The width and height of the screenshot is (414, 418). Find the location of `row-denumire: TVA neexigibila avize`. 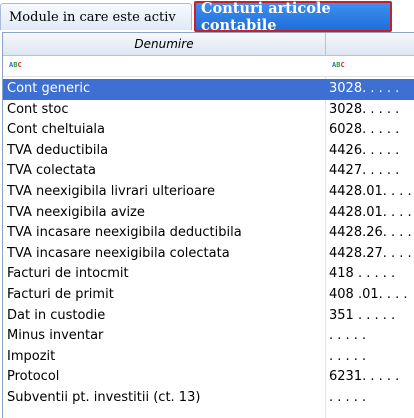

row-denumire: TVA neexigibila avize is located at coordinates (76, 212).